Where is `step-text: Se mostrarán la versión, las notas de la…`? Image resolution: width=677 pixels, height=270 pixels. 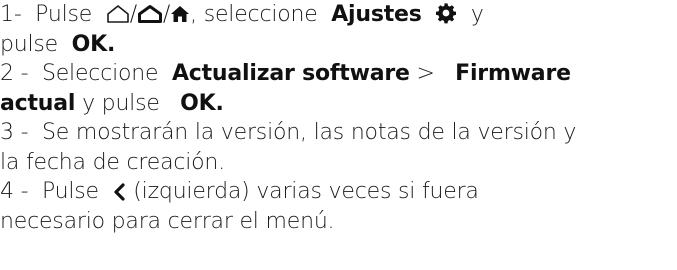
step-text: Se mostrarán la versión, las notas de la… is located at coordinates (309, 132).